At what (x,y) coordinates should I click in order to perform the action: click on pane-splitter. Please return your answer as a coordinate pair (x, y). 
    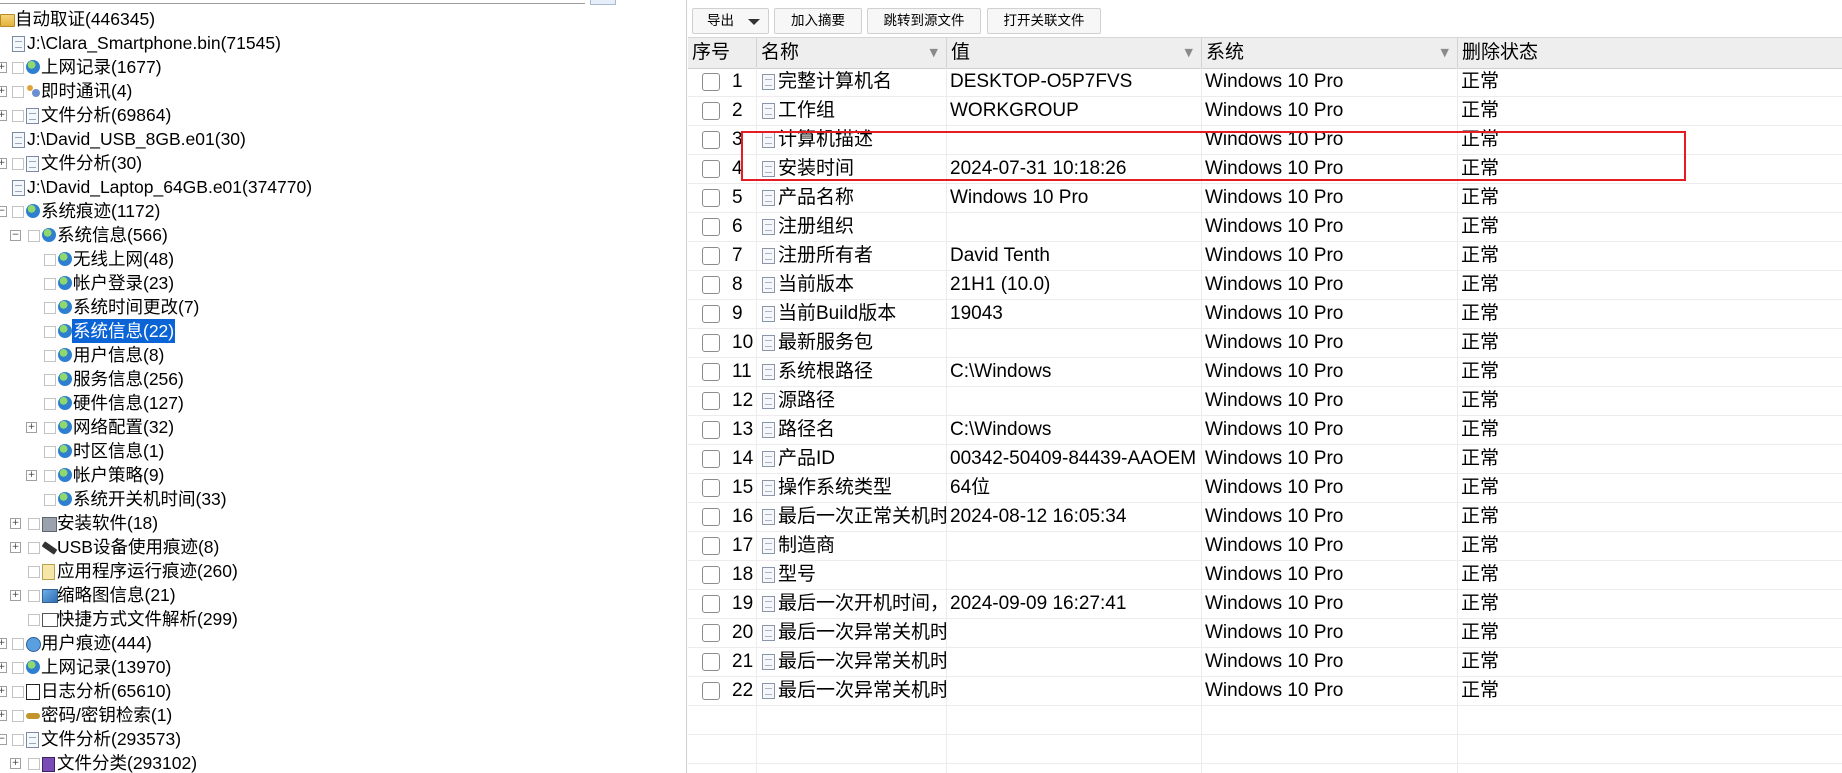
    Looking at the image, I should click on (686, 386).